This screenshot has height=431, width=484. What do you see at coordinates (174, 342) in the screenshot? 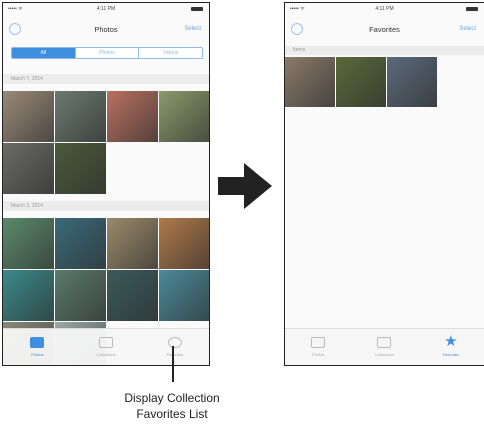
I see `favorites-icon` at bounding box center [174, 342].